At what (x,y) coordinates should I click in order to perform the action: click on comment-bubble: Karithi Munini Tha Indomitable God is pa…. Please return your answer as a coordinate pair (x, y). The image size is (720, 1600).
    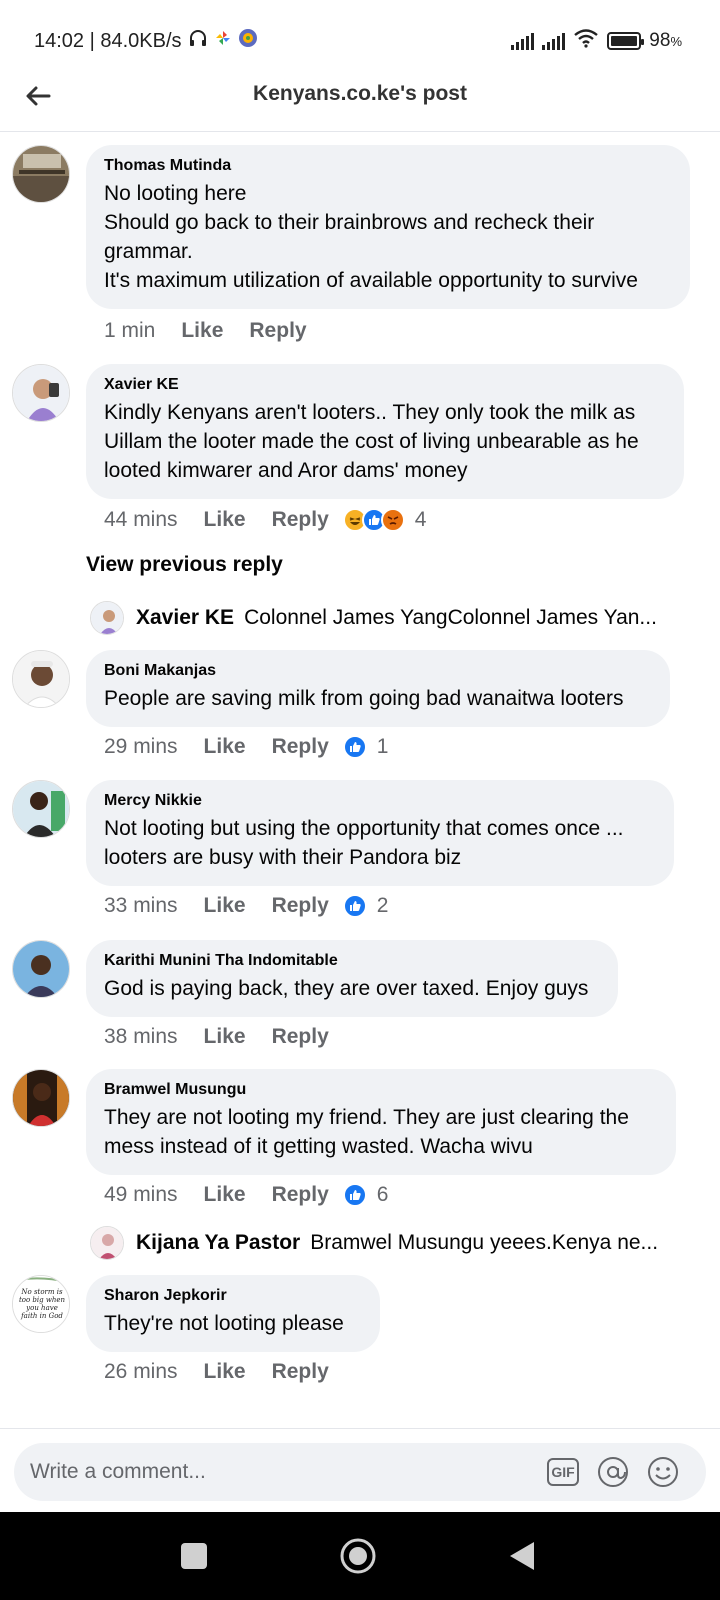
    Looking at the image, I should click on (352, 978).